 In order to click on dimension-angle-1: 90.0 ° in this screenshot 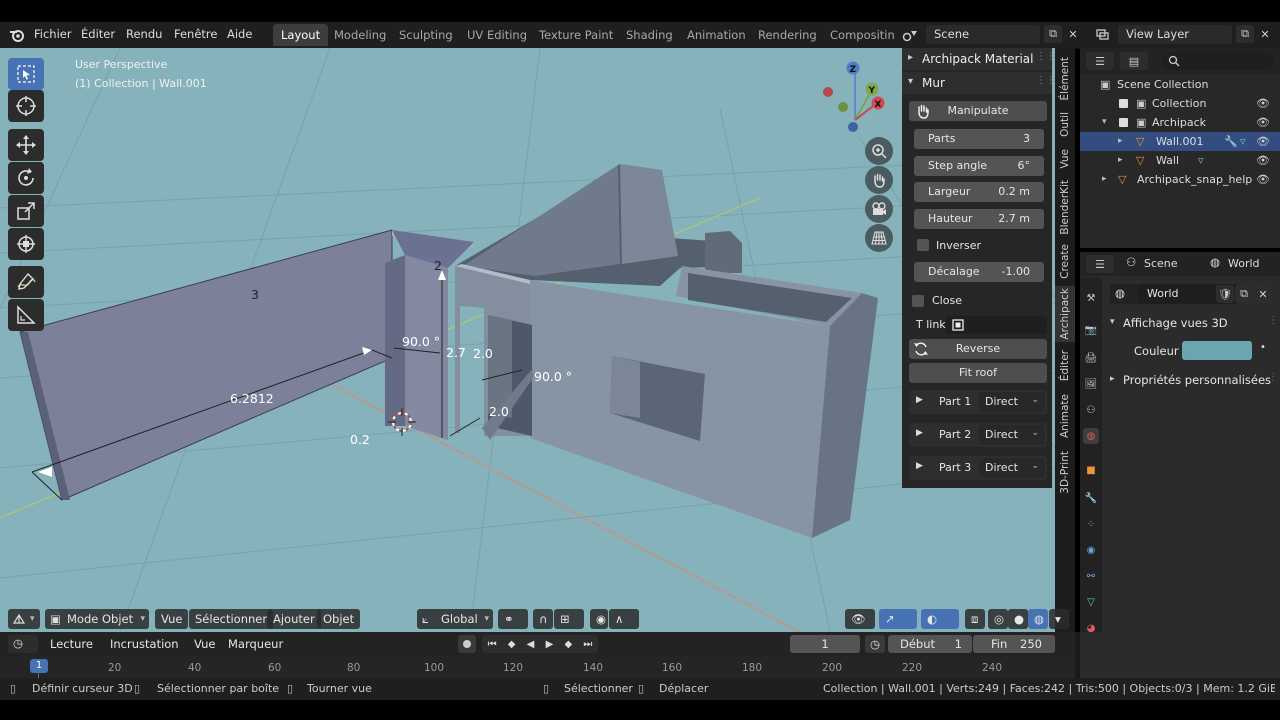, I will do `click(421, 341)`.